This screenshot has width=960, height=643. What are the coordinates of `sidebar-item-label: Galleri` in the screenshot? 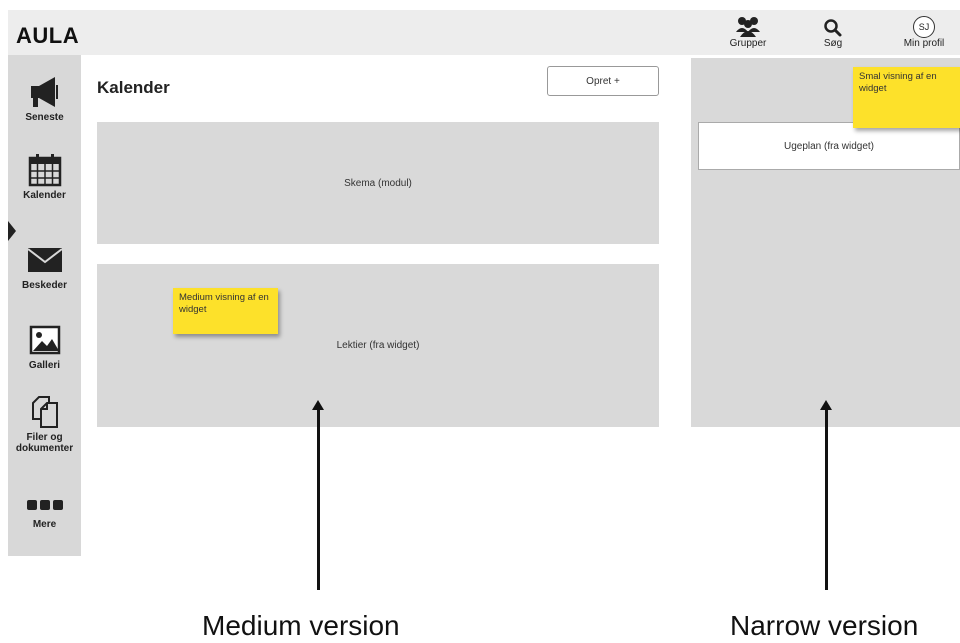 It's located at (44, 365).